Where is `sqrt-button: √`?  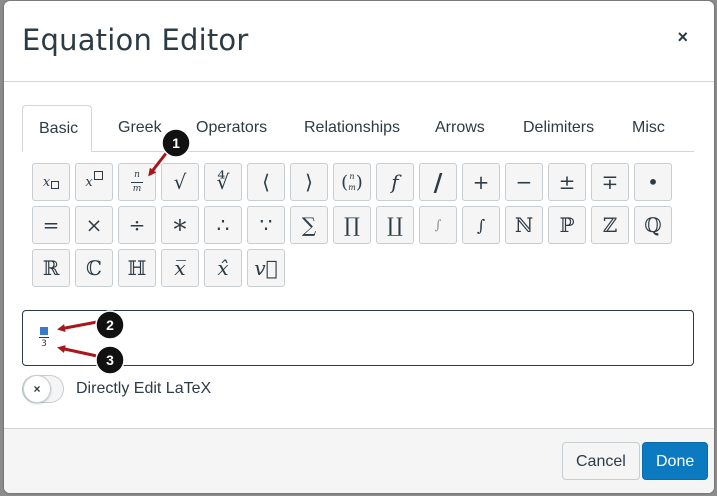
sqrt-button: √ is located at coordinates (180, 182).